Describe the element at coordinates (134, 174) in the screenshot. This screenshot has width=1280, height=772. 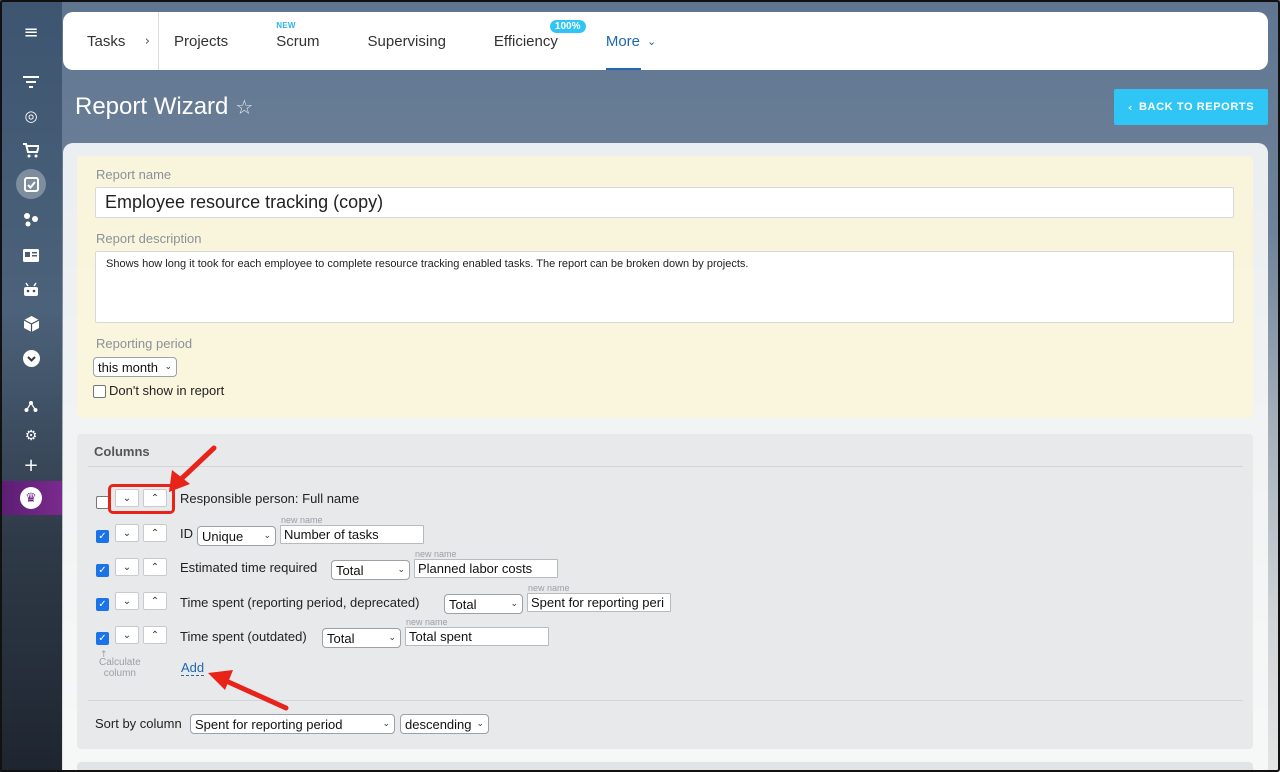
I see `report-name-label: Report name` at that location.